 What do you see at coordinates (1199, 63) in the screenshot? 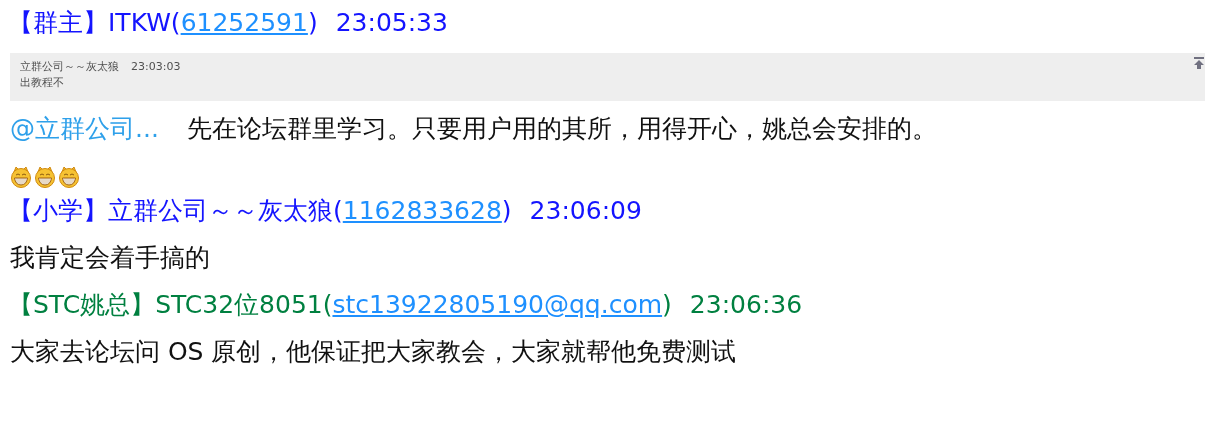
I see `collapse-icon` at bounding box center [1199, 63].